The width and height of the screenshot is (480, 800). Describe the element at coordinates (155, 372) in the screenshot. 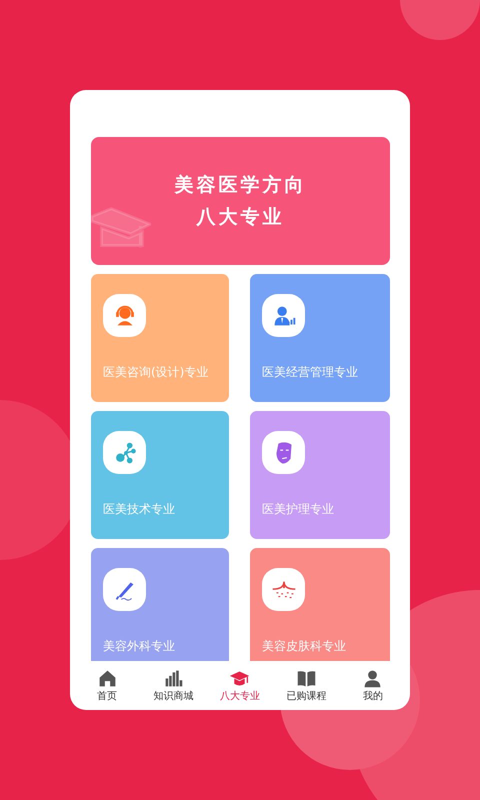

I see `major-label: 医美咨询(设计)专业` at that location.